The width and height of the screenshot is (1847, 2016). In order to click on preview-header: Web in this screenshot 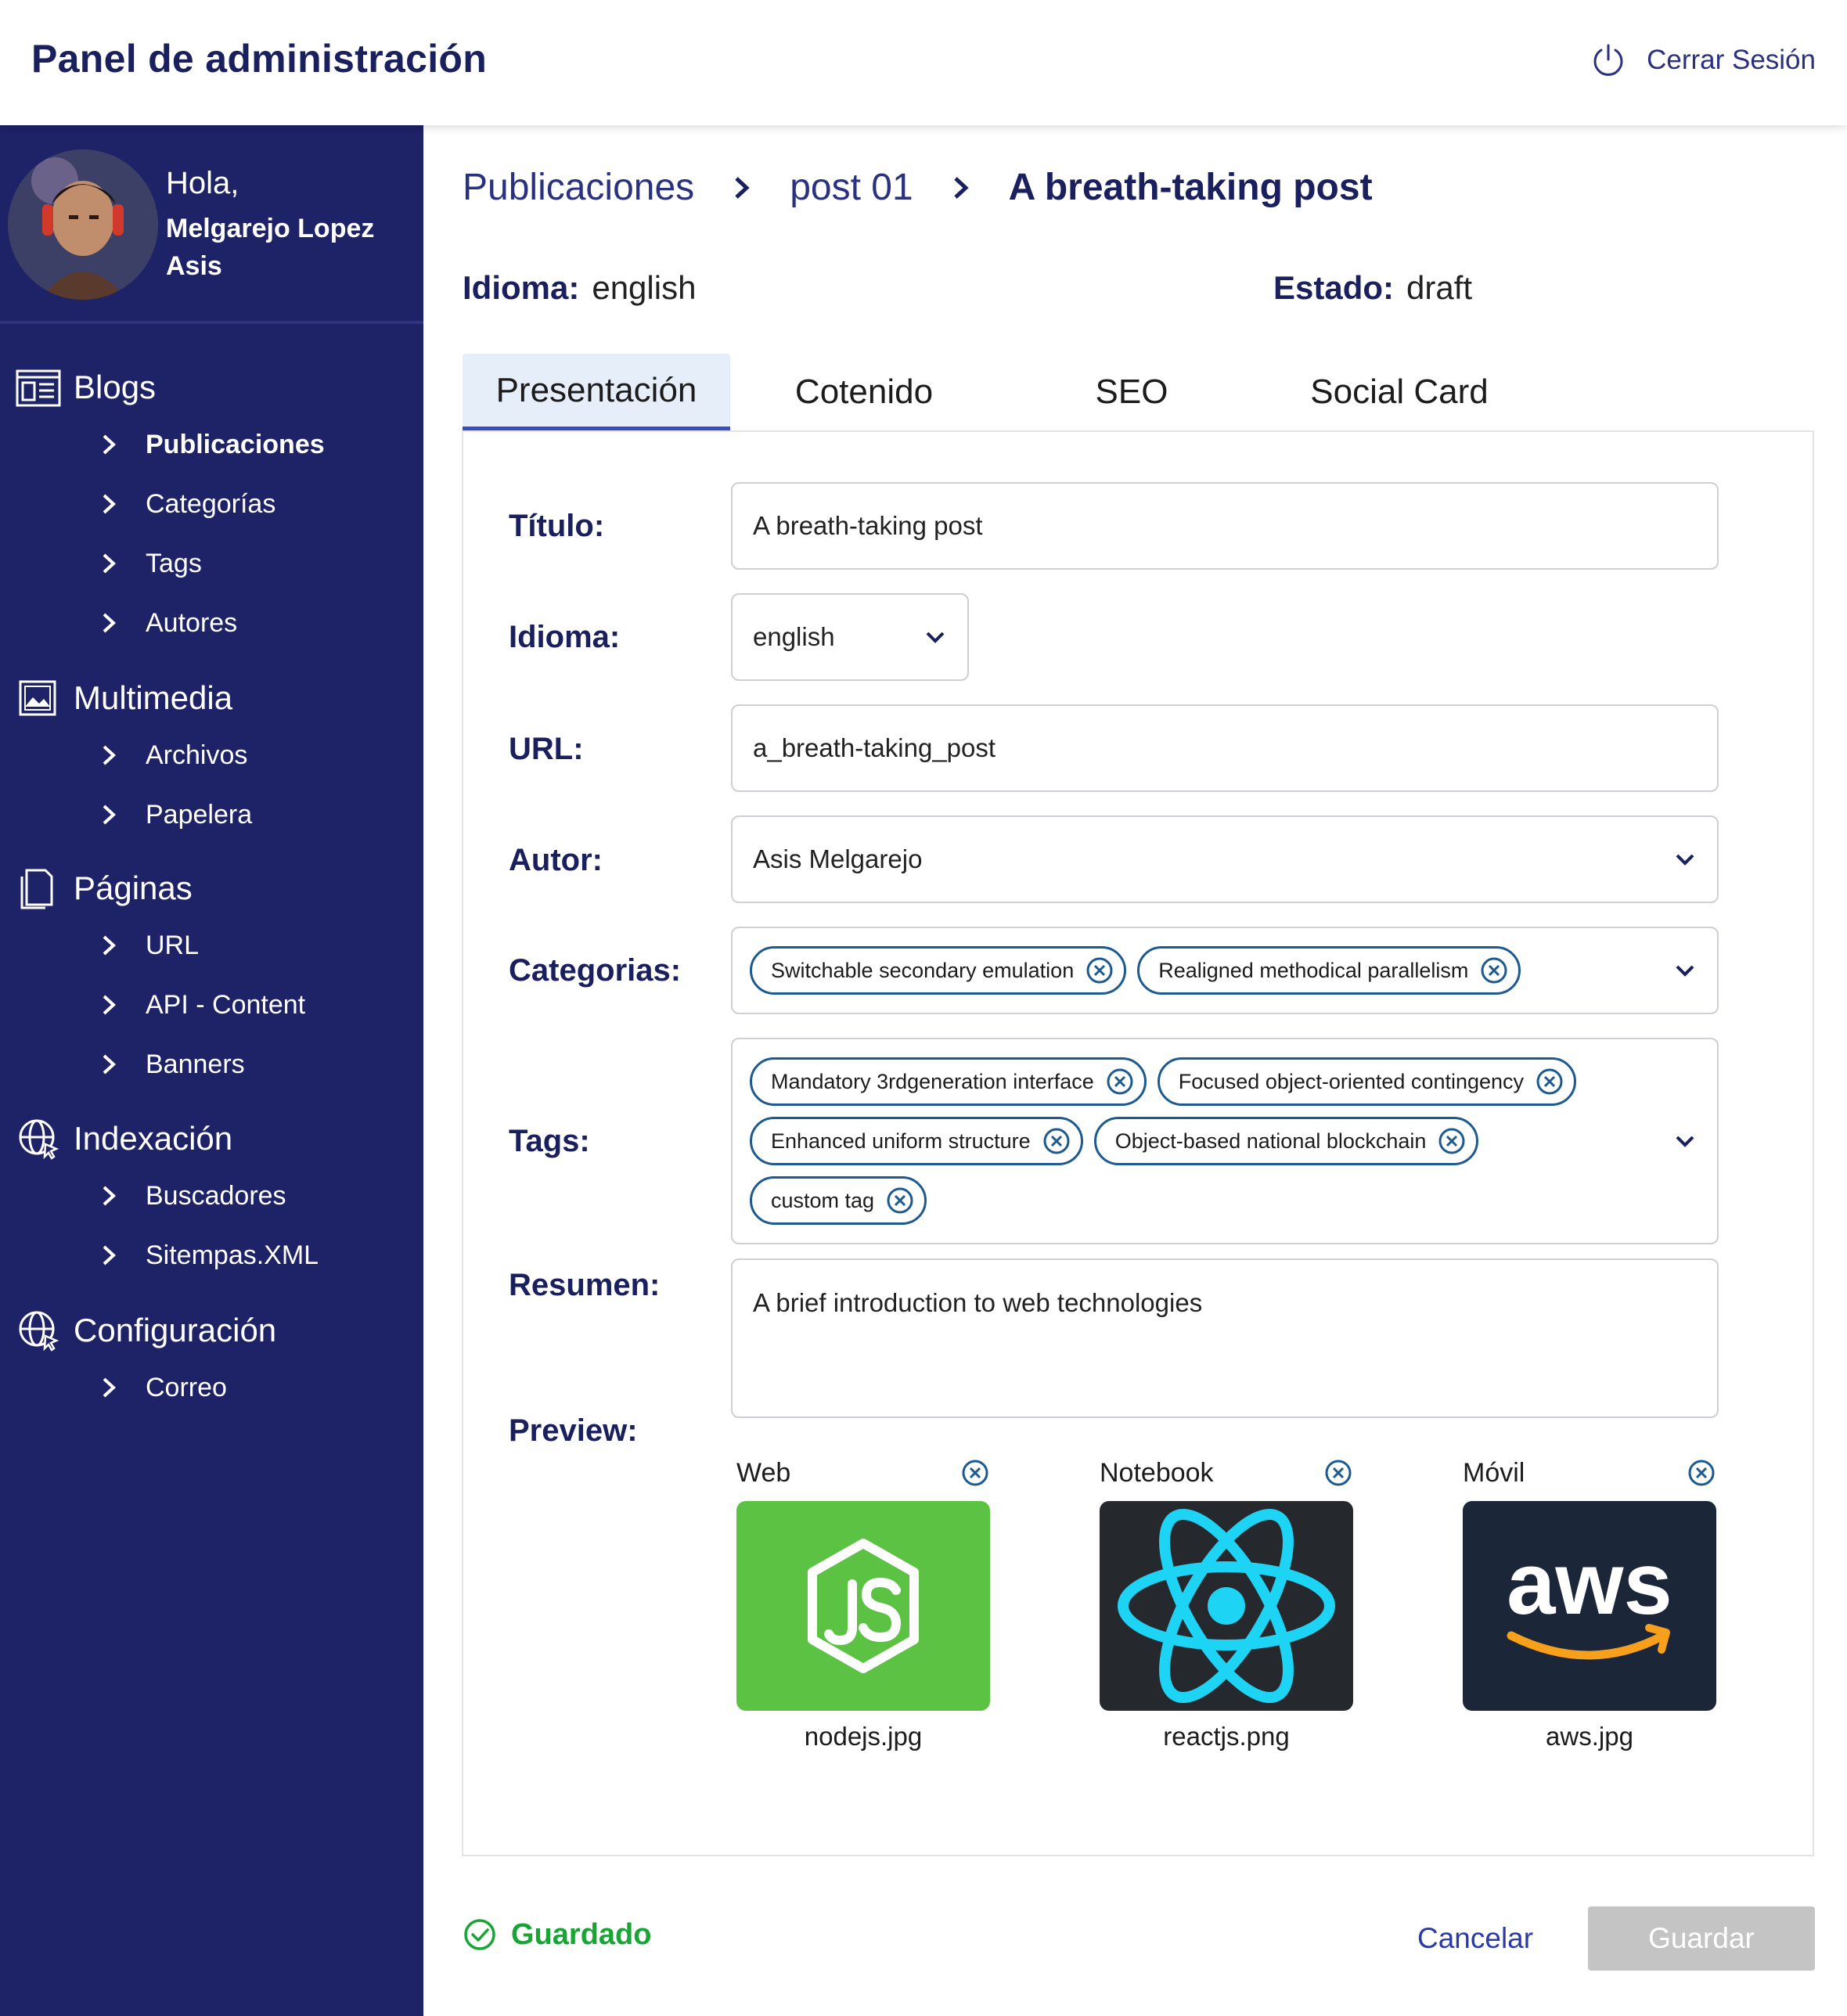, I will do `click(863, 1473)`.